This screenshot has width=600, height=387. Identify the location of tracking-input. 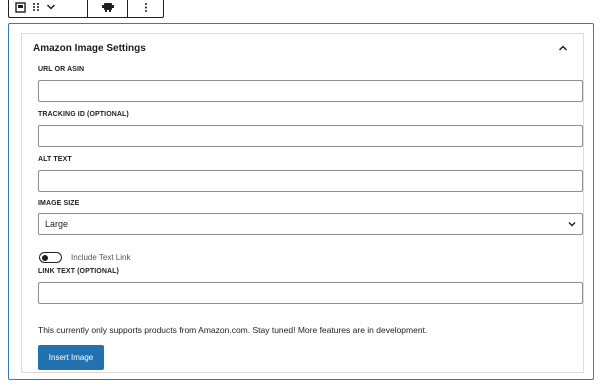
(310, 136).